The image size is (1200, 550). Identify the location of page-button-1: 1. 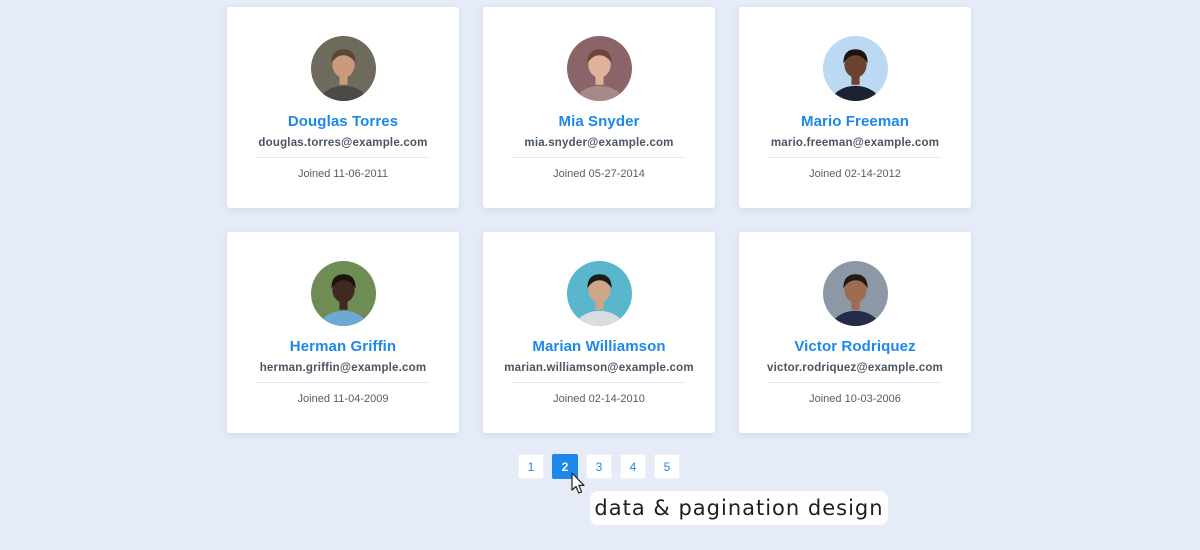
(531, 466).